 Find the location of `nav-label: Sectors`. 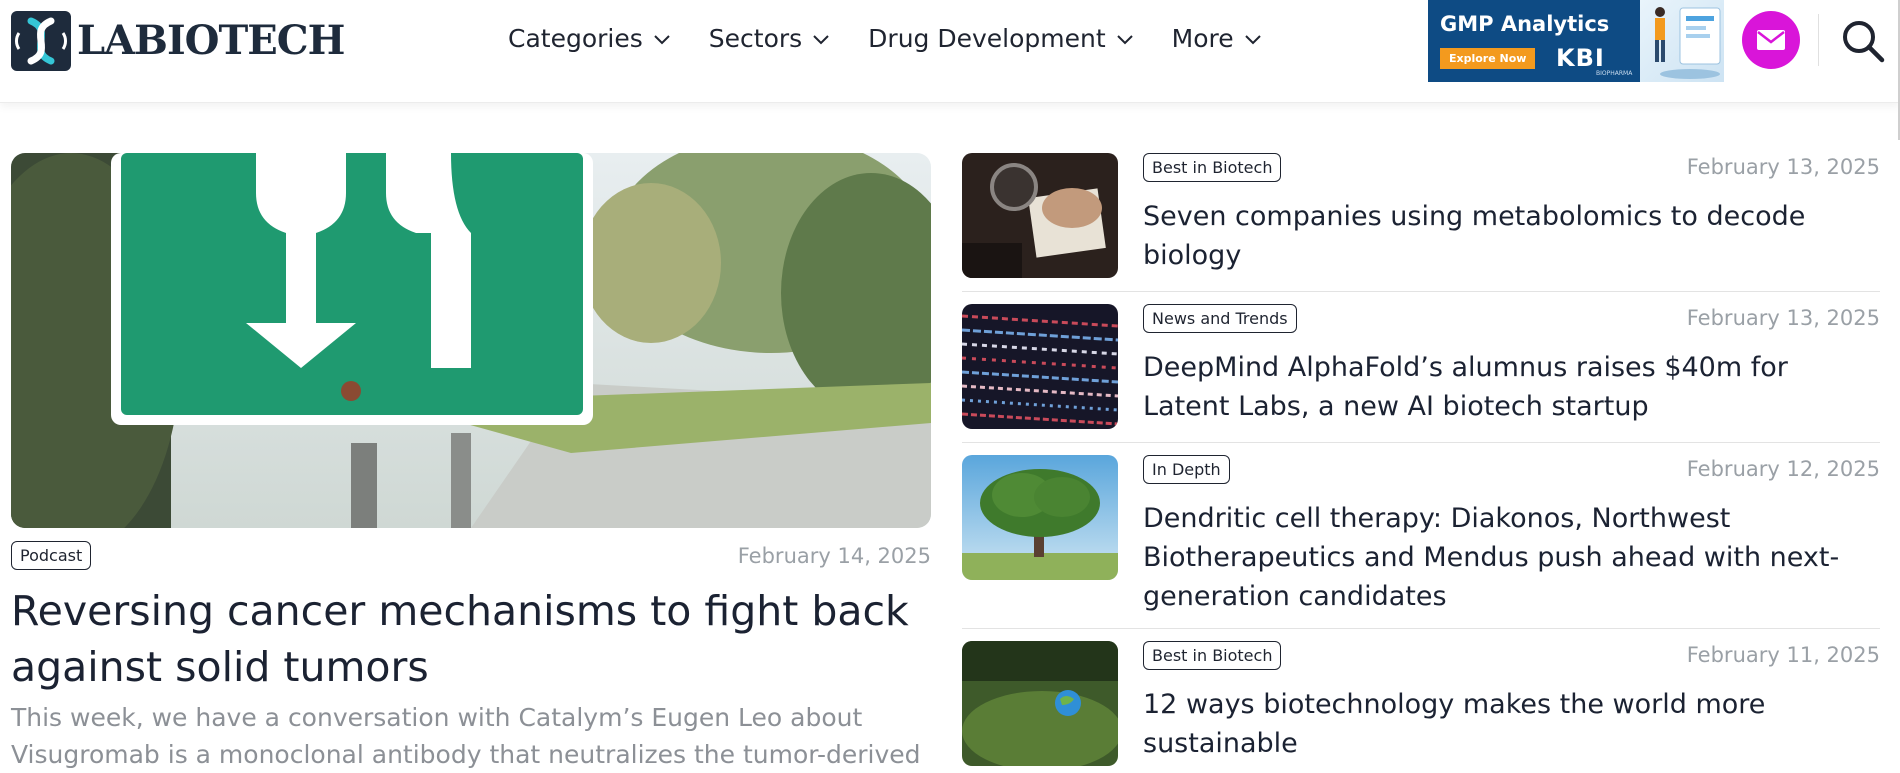

nav-label: Sectors is located at coordinates (755, 38).